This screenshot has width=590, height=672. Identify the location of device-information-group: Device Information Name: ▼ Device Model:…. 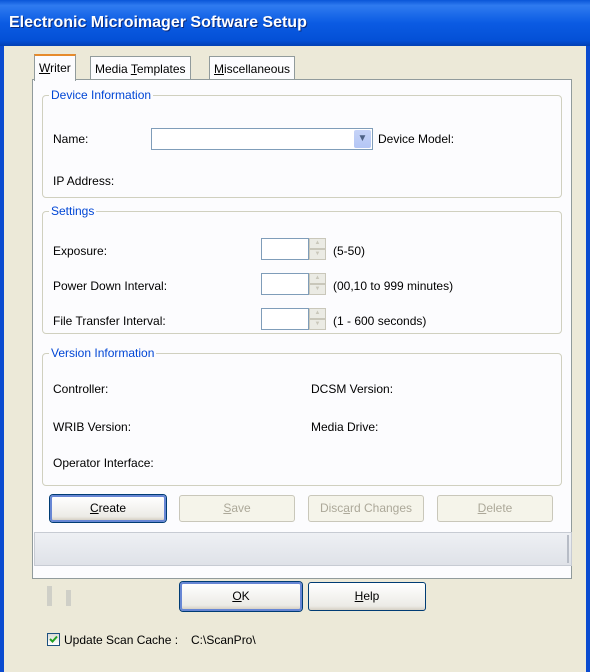
(302, 143).